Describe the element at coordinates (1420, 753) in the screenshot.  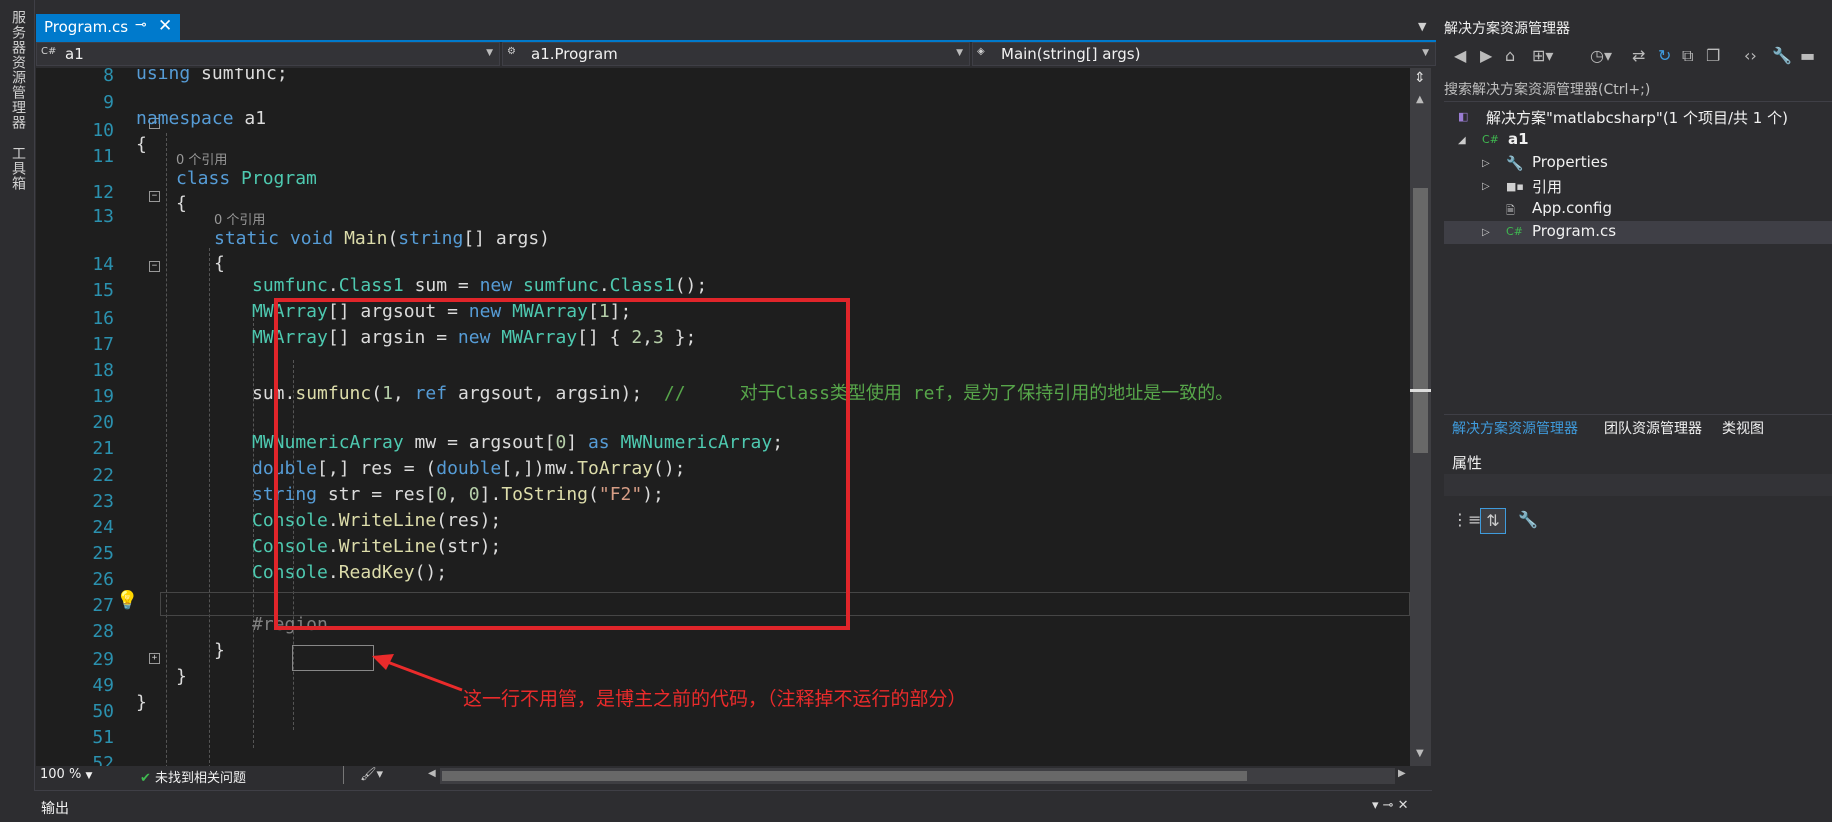
I see `scroll-down-icon: ▼` at that location.